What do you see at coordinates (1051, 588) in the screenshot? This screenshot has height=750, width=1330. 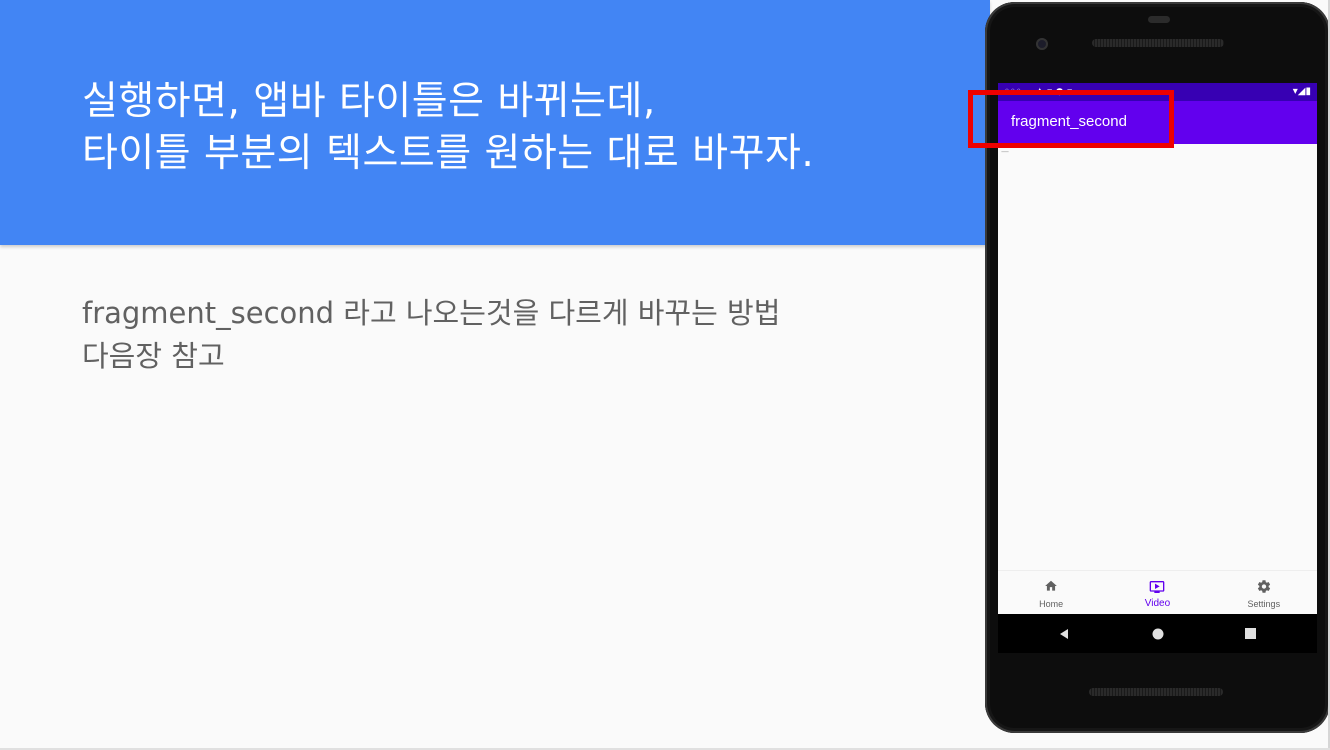 I see `home-icon` at bounding box center [1051, 588].